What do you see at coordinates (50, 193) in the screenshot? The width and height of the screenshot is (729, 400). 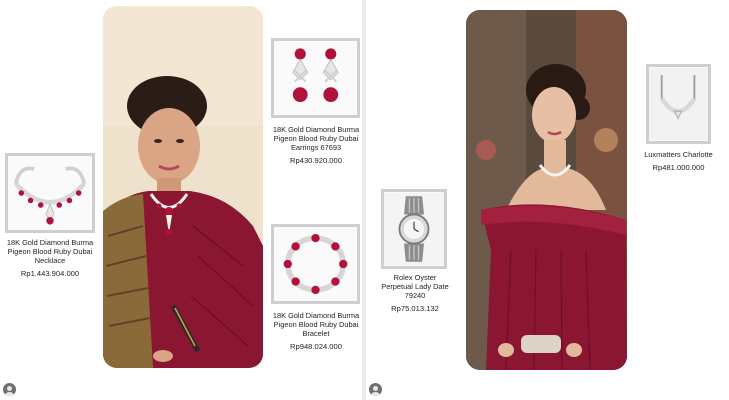 I see `product-thumb-necklace` at bounding box center [50, 193].